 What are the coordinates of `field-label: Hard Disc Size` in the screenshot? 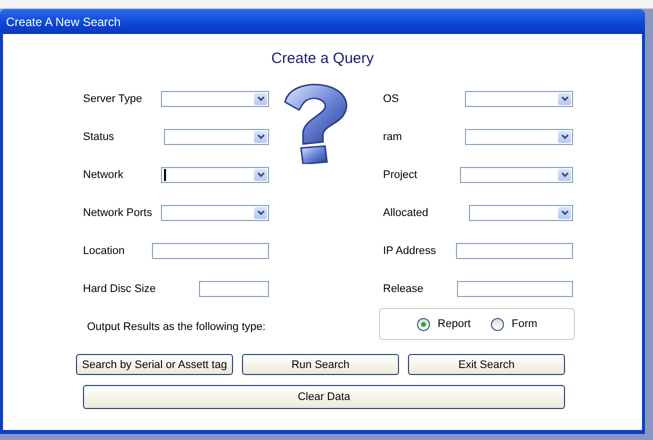 It's located at (119, 289).